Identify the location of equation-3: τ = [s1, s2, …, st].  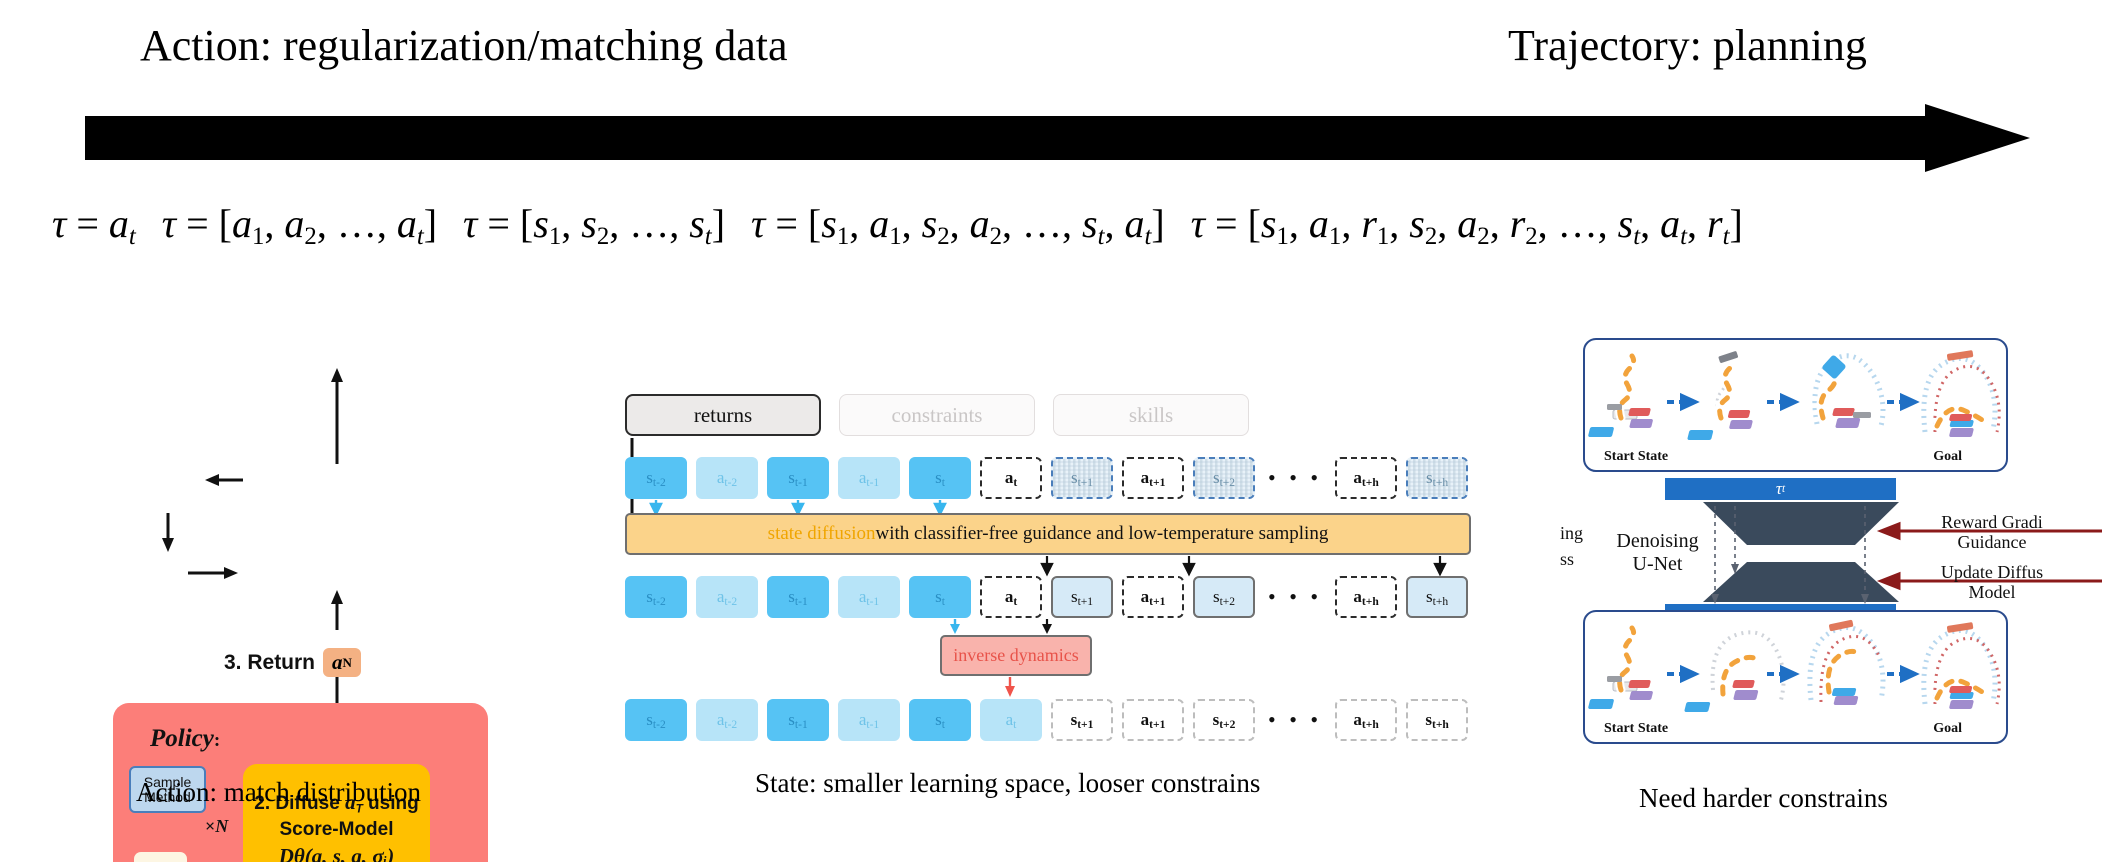
(594, 225).